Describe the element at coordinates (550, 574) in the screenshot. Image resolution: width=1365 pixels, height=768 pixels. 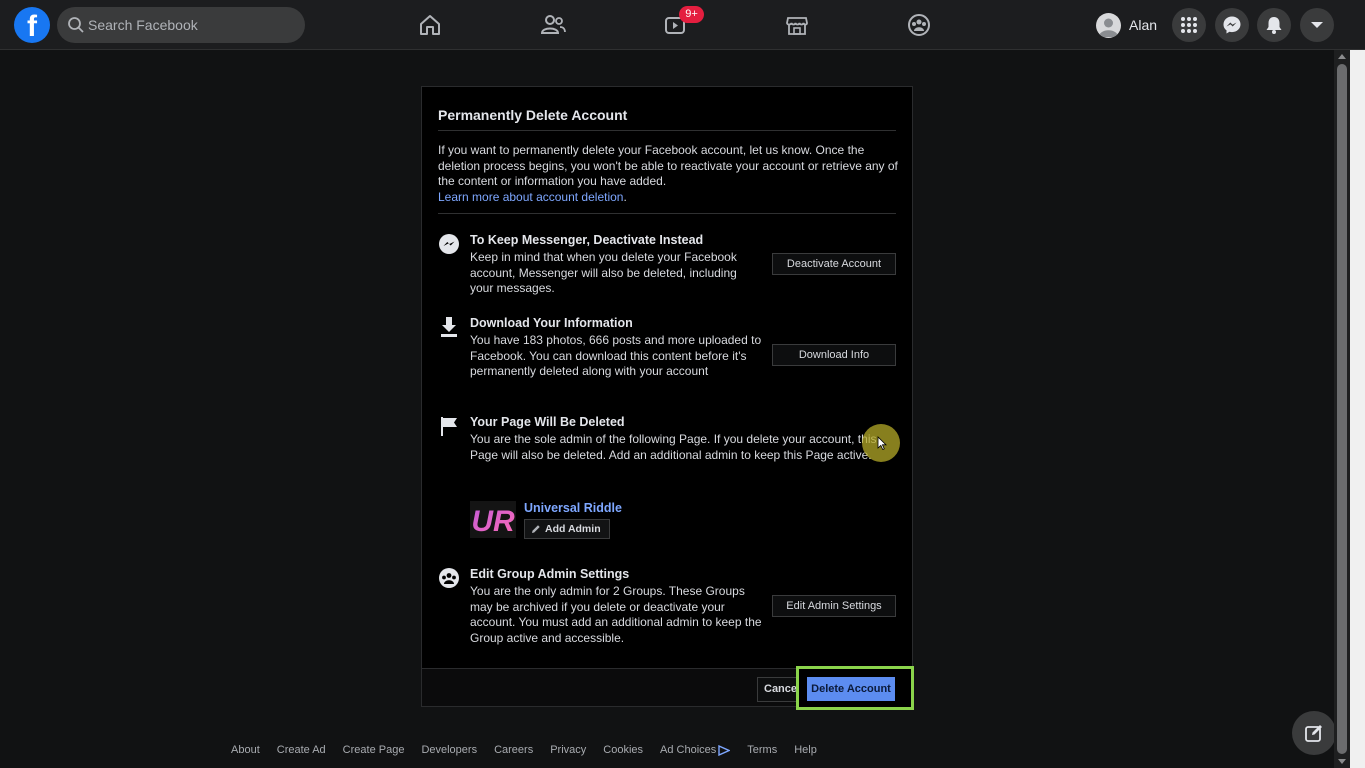
I see `section-title: Edit Group Admin Settings` at that location.